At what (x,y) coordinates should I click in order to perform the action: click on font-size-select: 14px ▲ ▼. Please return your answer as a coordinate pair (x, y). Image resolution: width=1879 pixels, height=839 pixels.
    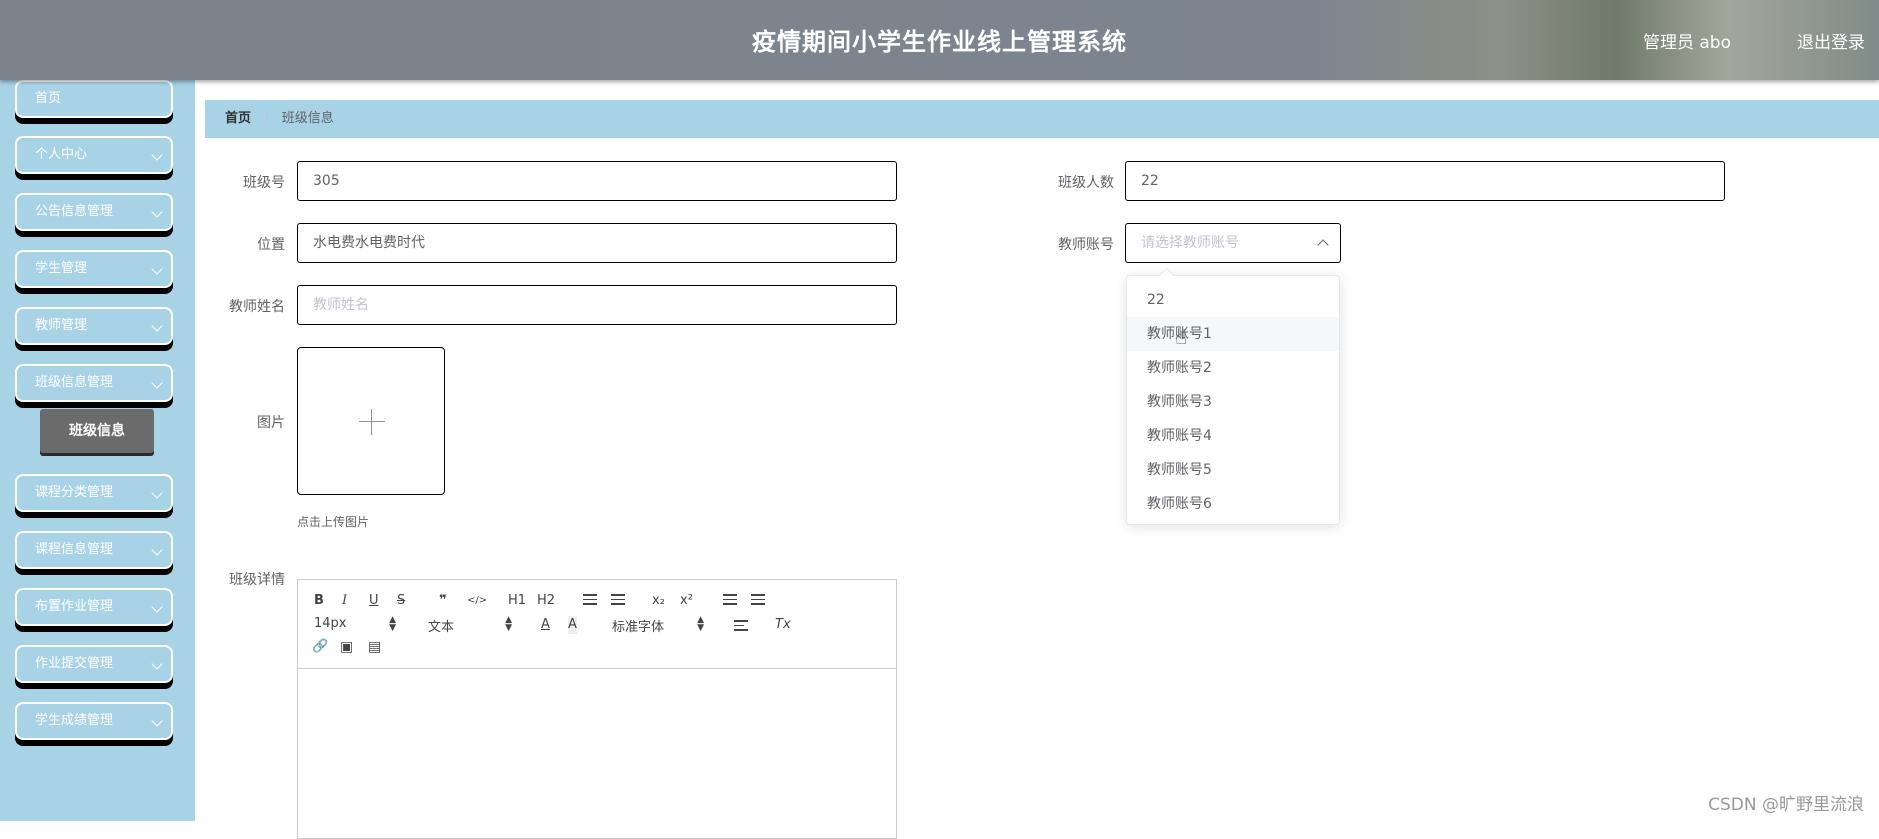
    Looking at the image, I should click on (355, 624).